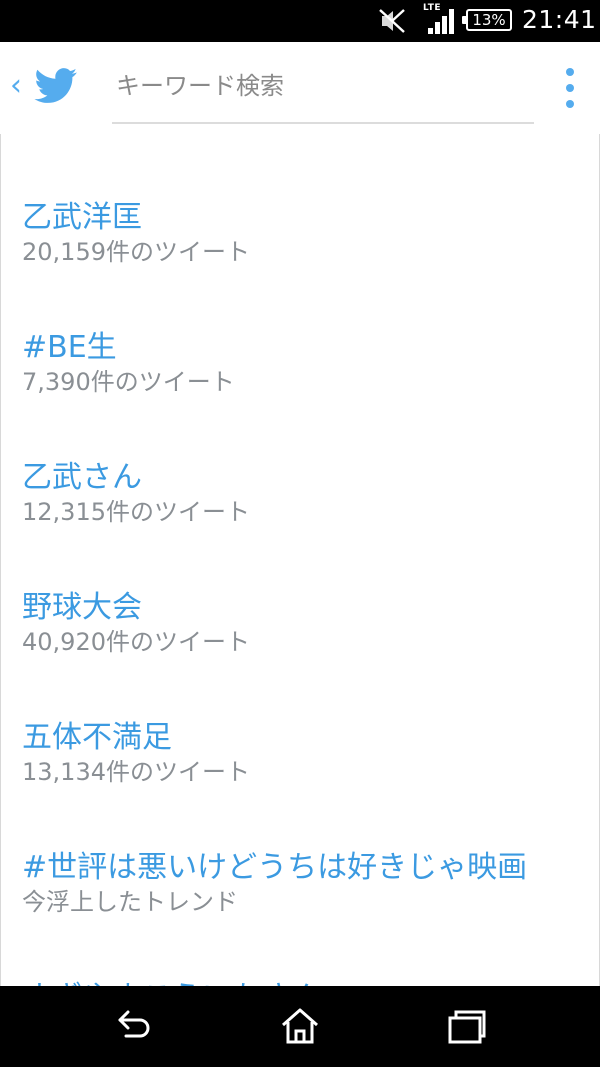 This screenshot has height=1067, width=600. Describe the element at coordinates (56, 86) in the screenshot. I see `twitter-bird-icon` at that location.